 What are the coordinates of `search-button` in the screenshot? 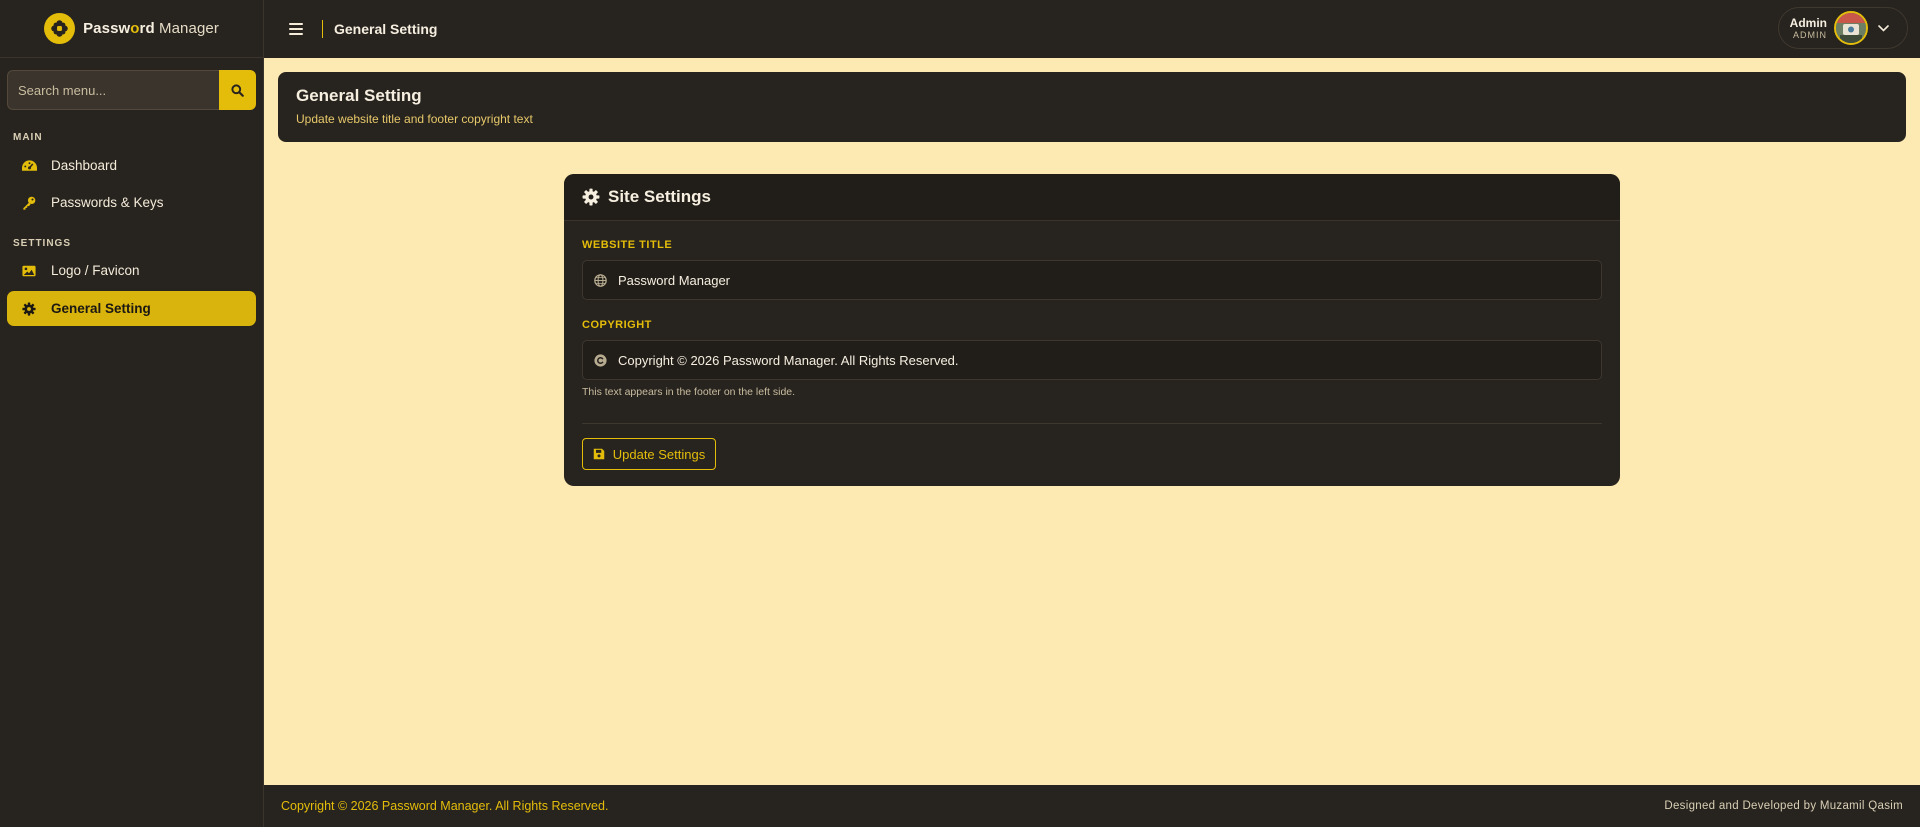 It's located at (237, 90).